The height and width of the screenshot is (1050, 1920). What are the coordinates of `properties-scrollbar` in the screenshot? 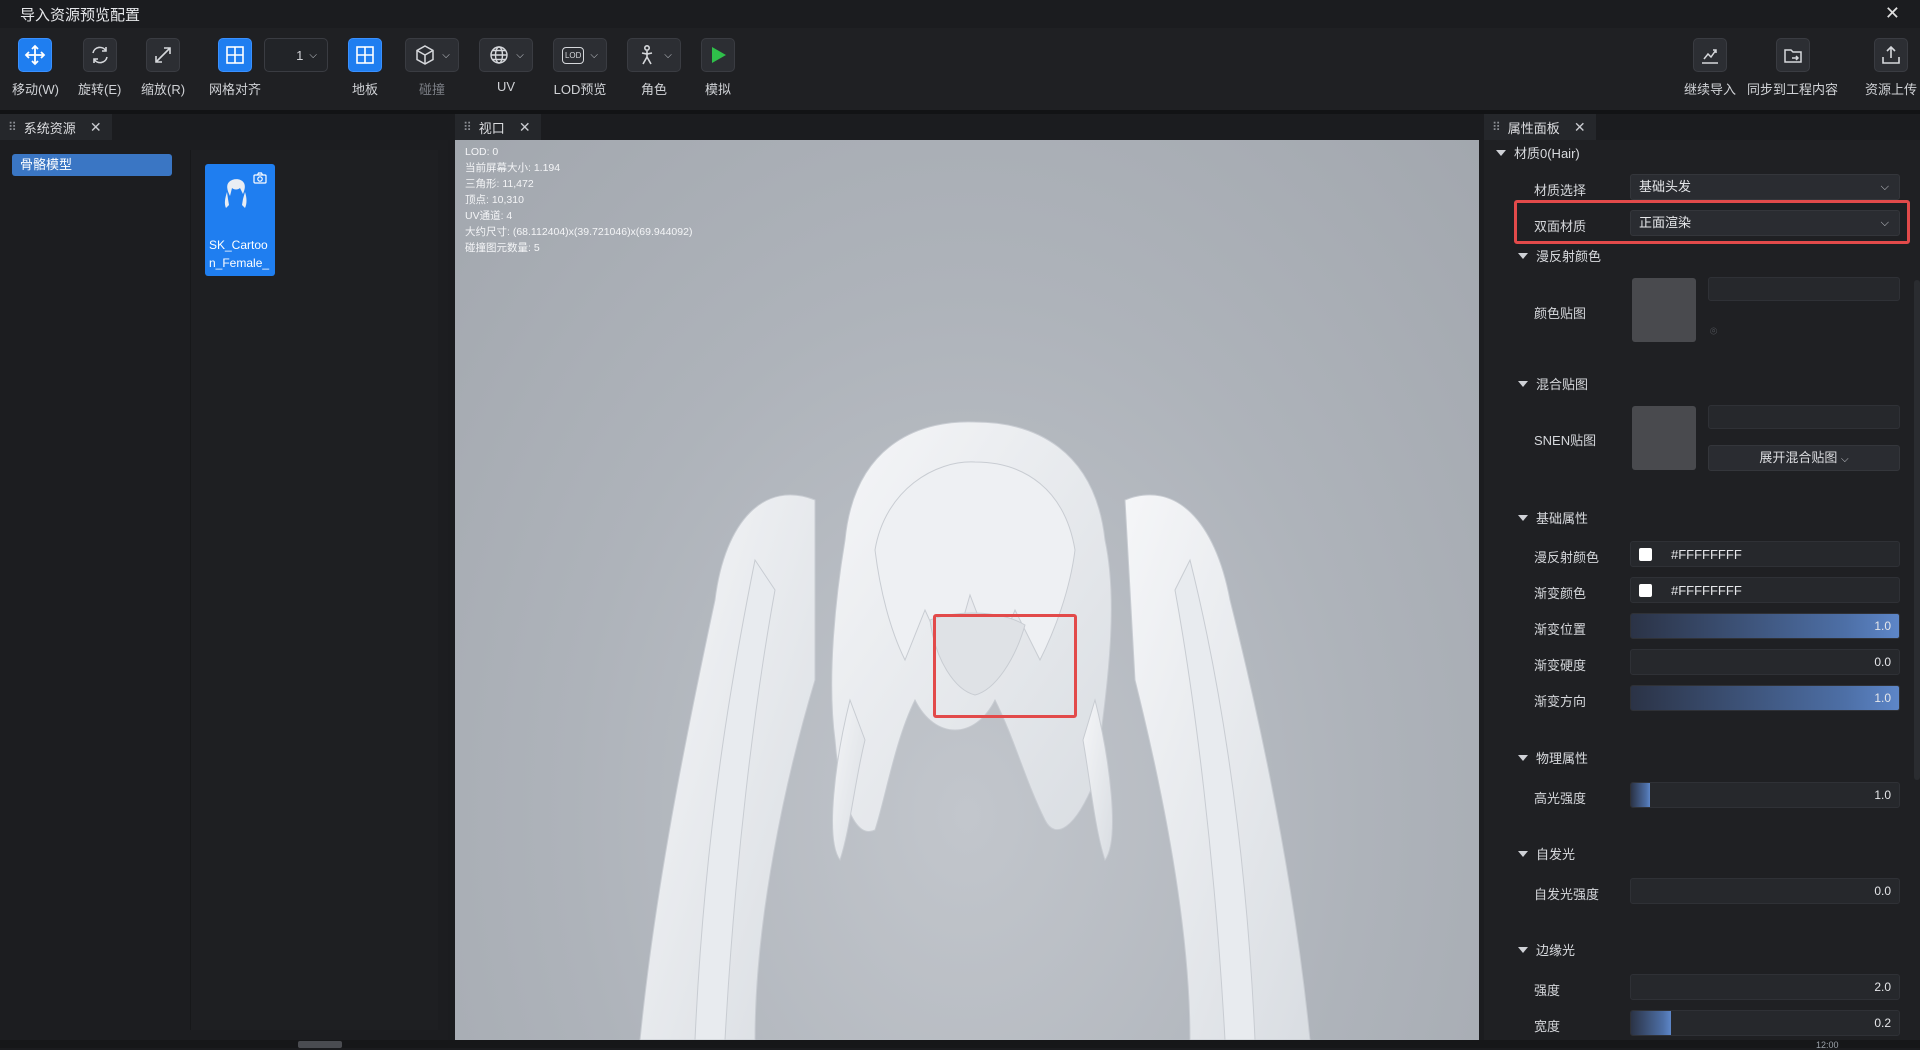 It's located at (1917, 530).